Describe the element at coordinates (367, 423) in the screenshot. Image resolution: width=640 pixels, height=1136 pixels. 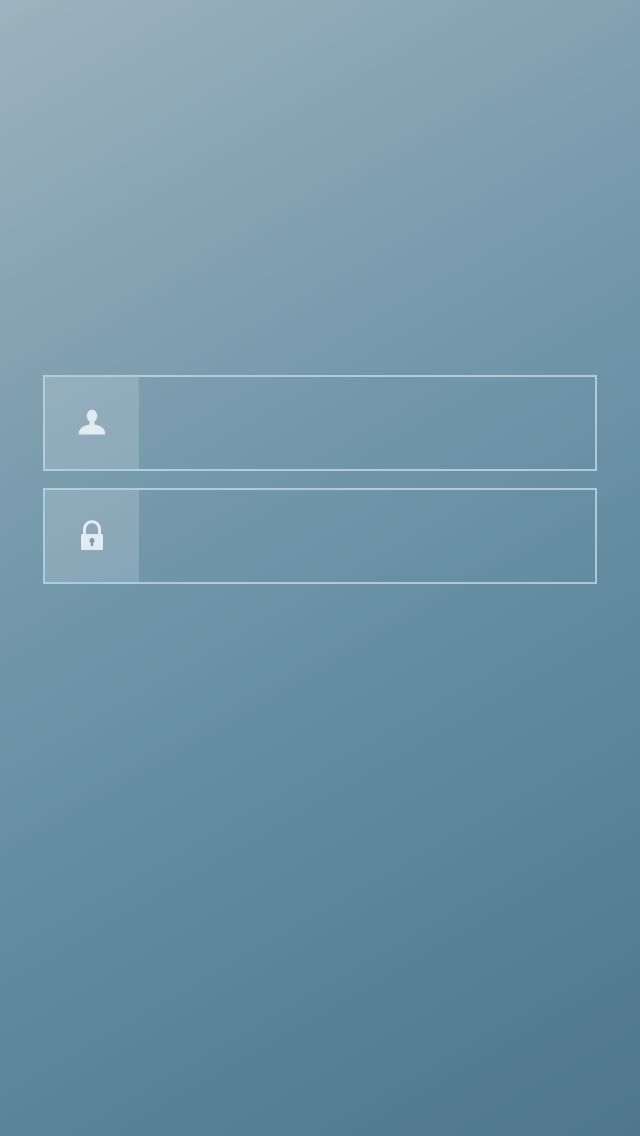
I see `username-input` at that location.